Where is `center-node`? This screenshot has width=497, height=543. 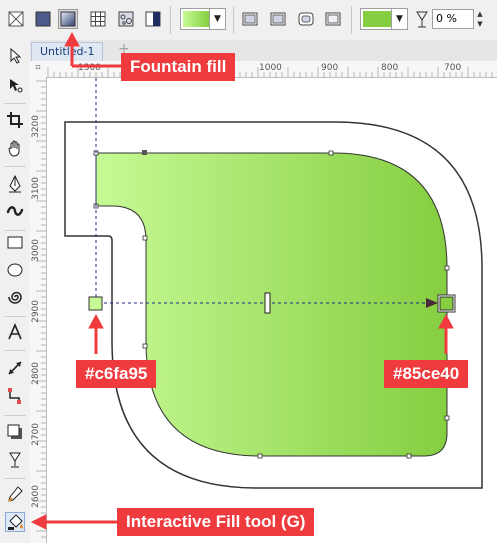
center-node is located at coordinates (144, 152).